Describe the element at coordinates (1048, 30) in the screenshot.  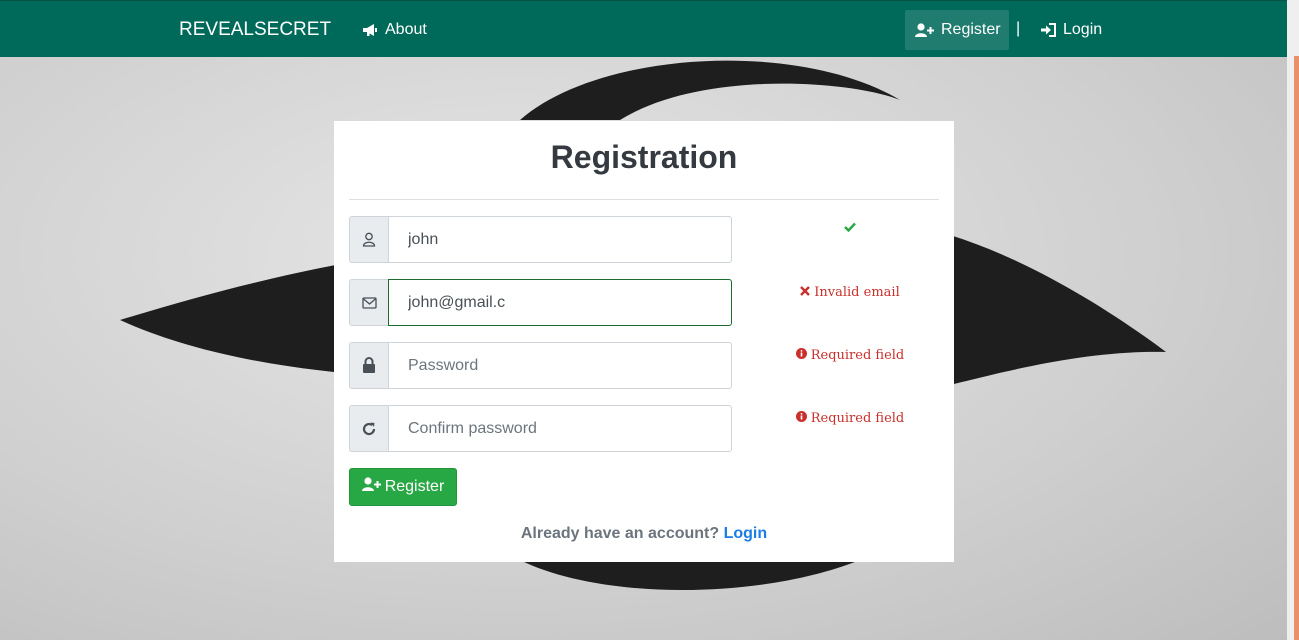
I see `sign-in-icon` at that location.